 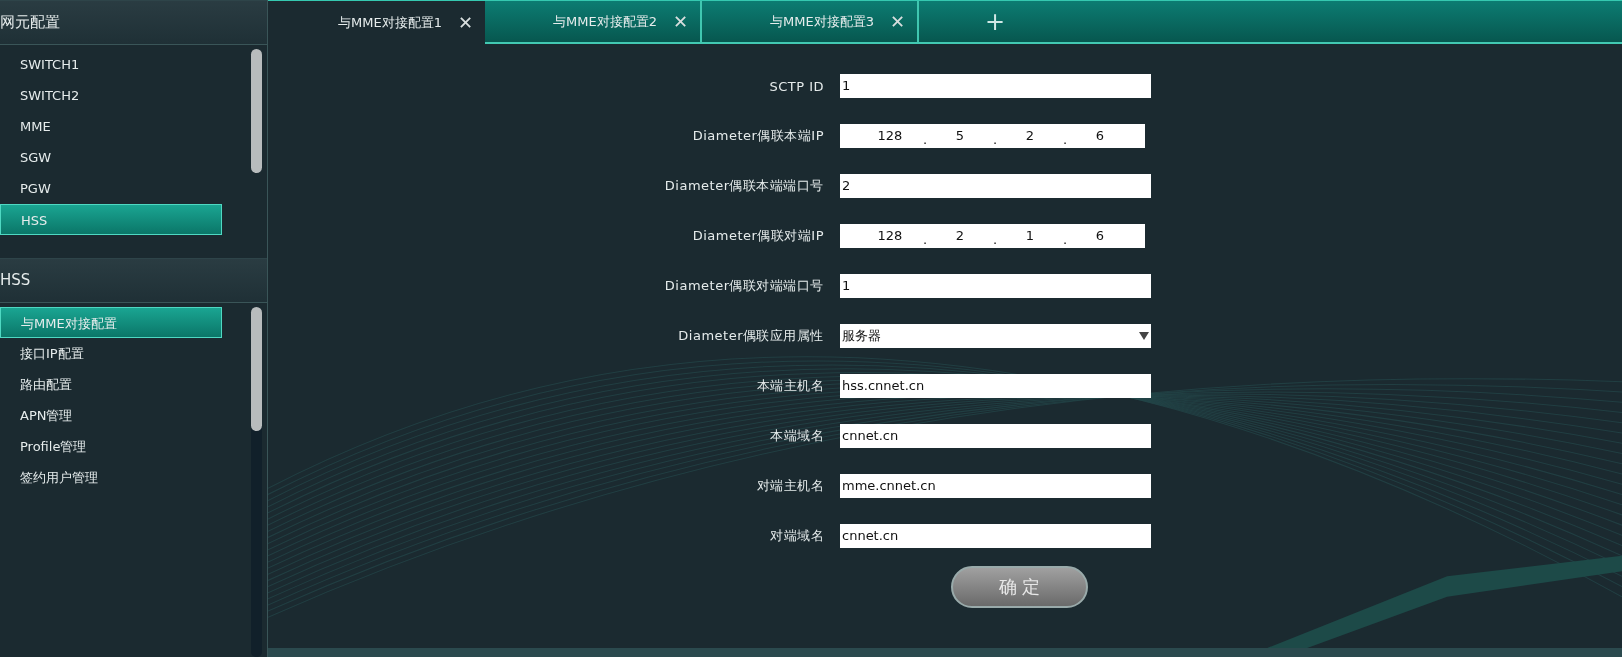 What do you see at coordinates (758, 136) in the screenshot?
I see `field-label: Diameter偶联本端IP` at bounding box center [758, 136].